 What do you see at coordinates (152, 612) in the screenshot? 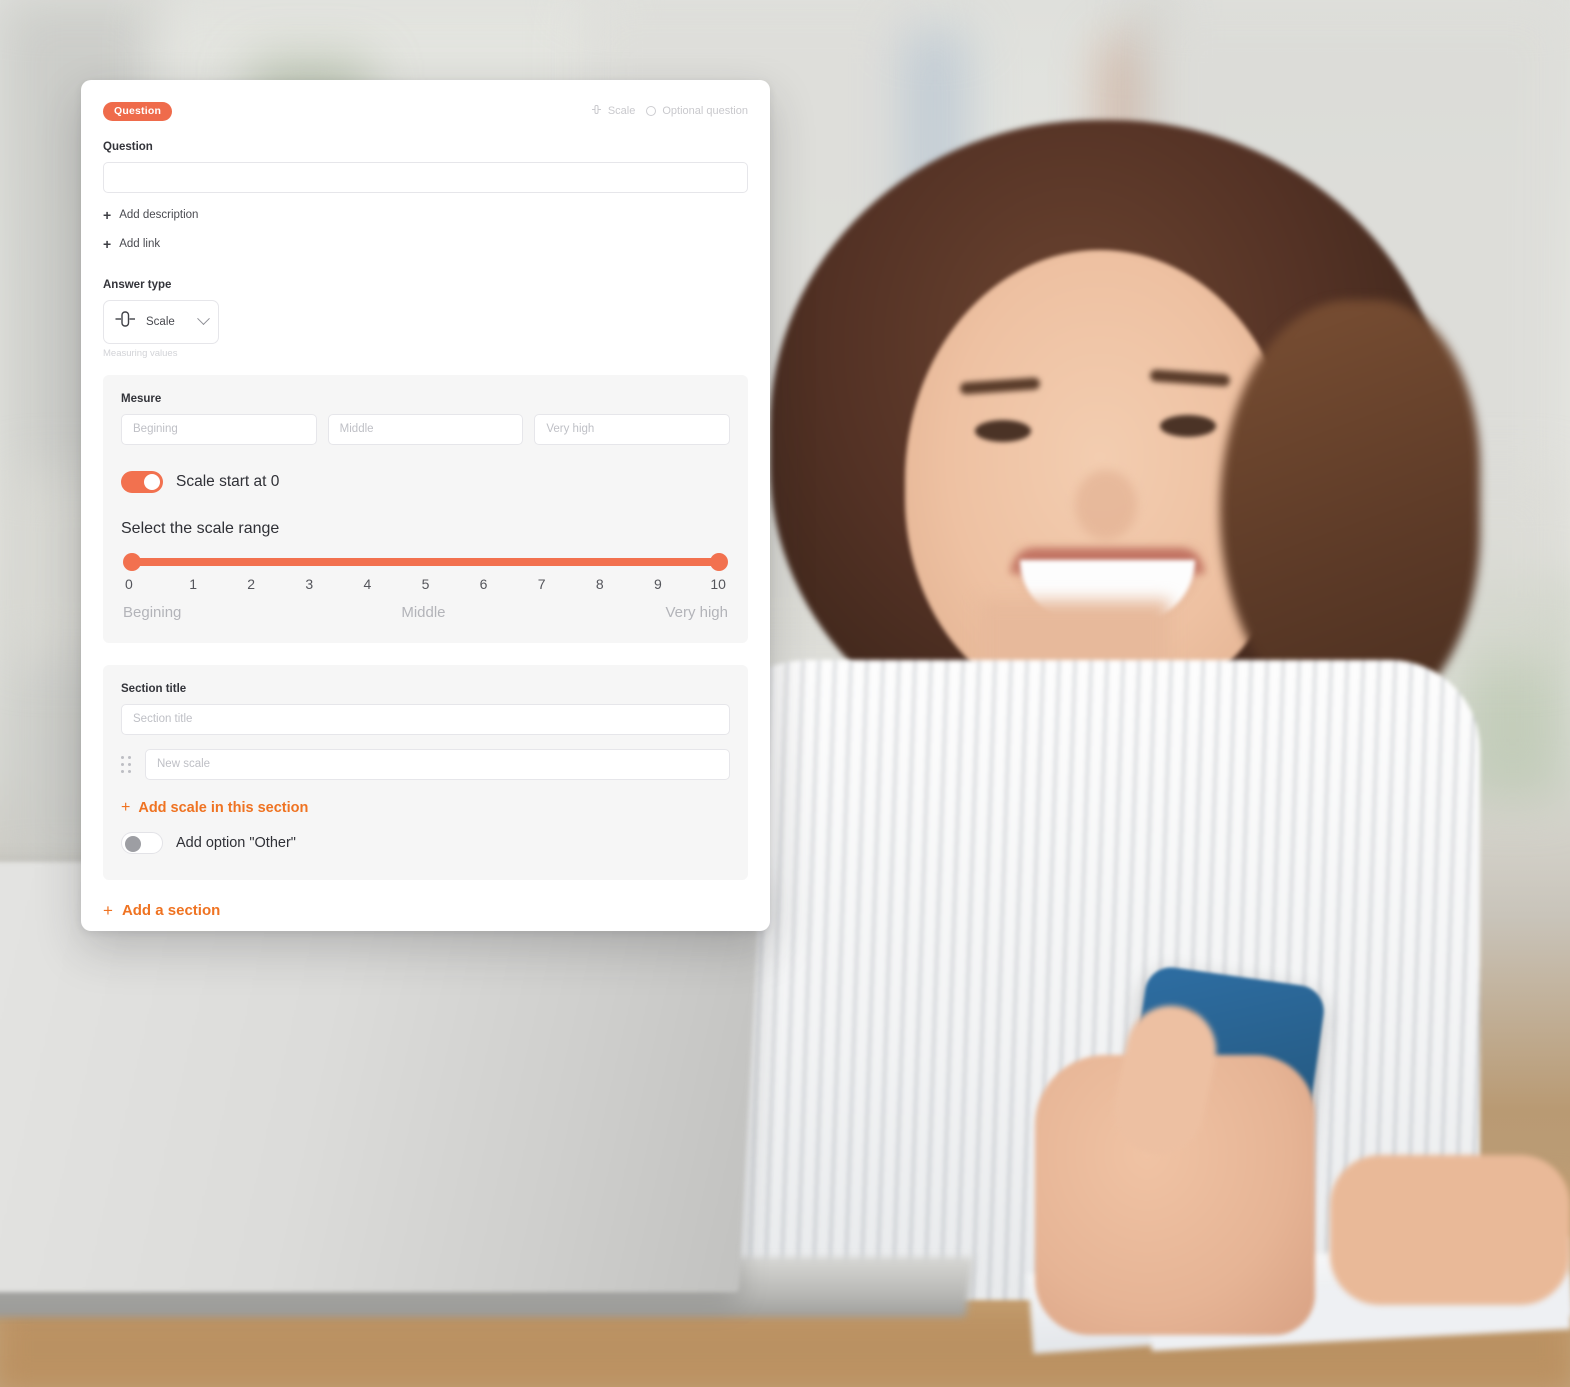
I see `anchor-left: Begining` at bounding box center [152, 612].